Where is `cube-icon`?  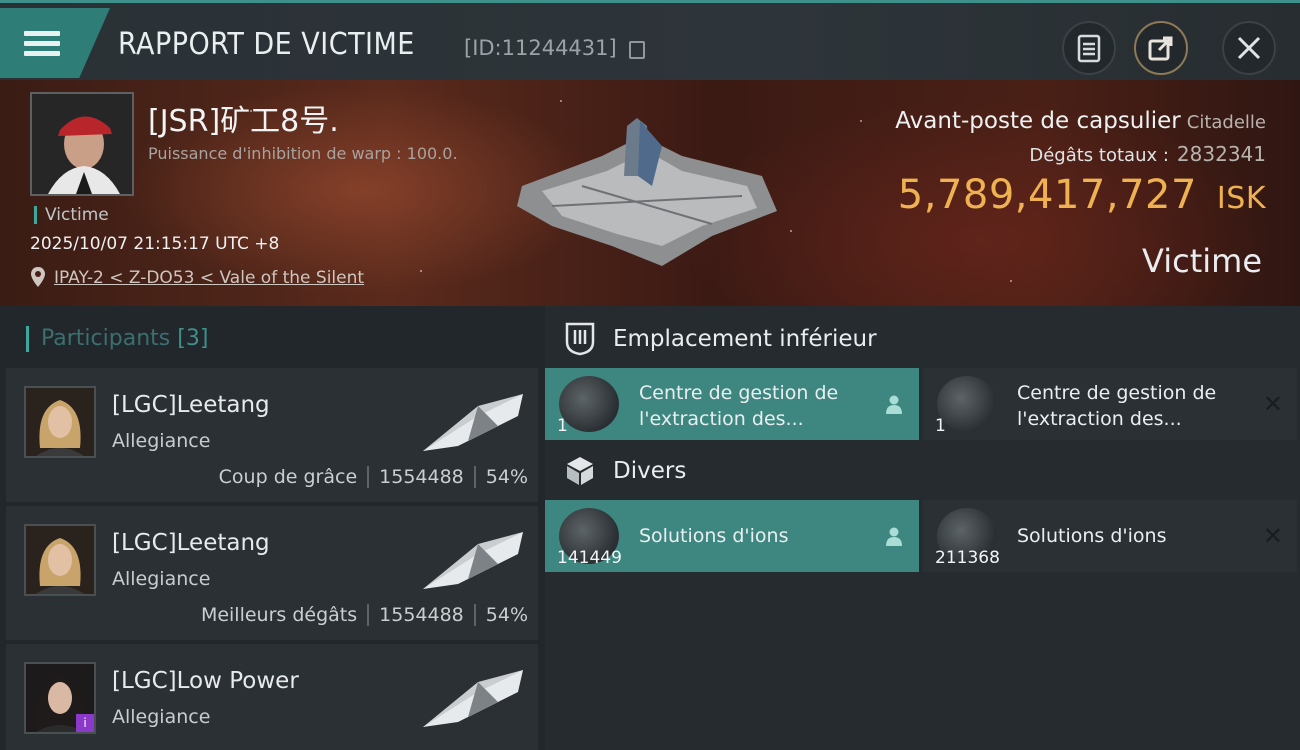
cube-icon is located at coordinates (580, 471).